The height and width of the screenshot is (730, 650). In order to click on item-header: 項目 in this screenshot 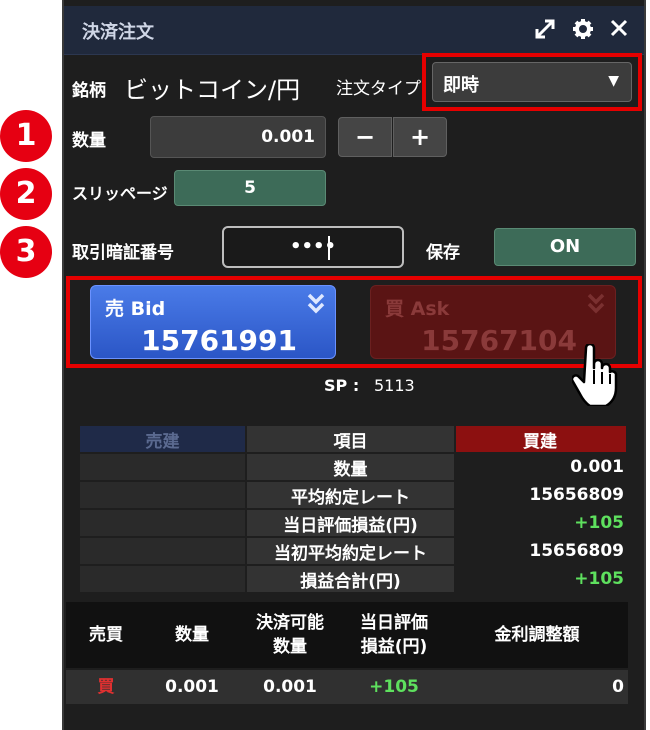, I will do `click(350, 439)`.